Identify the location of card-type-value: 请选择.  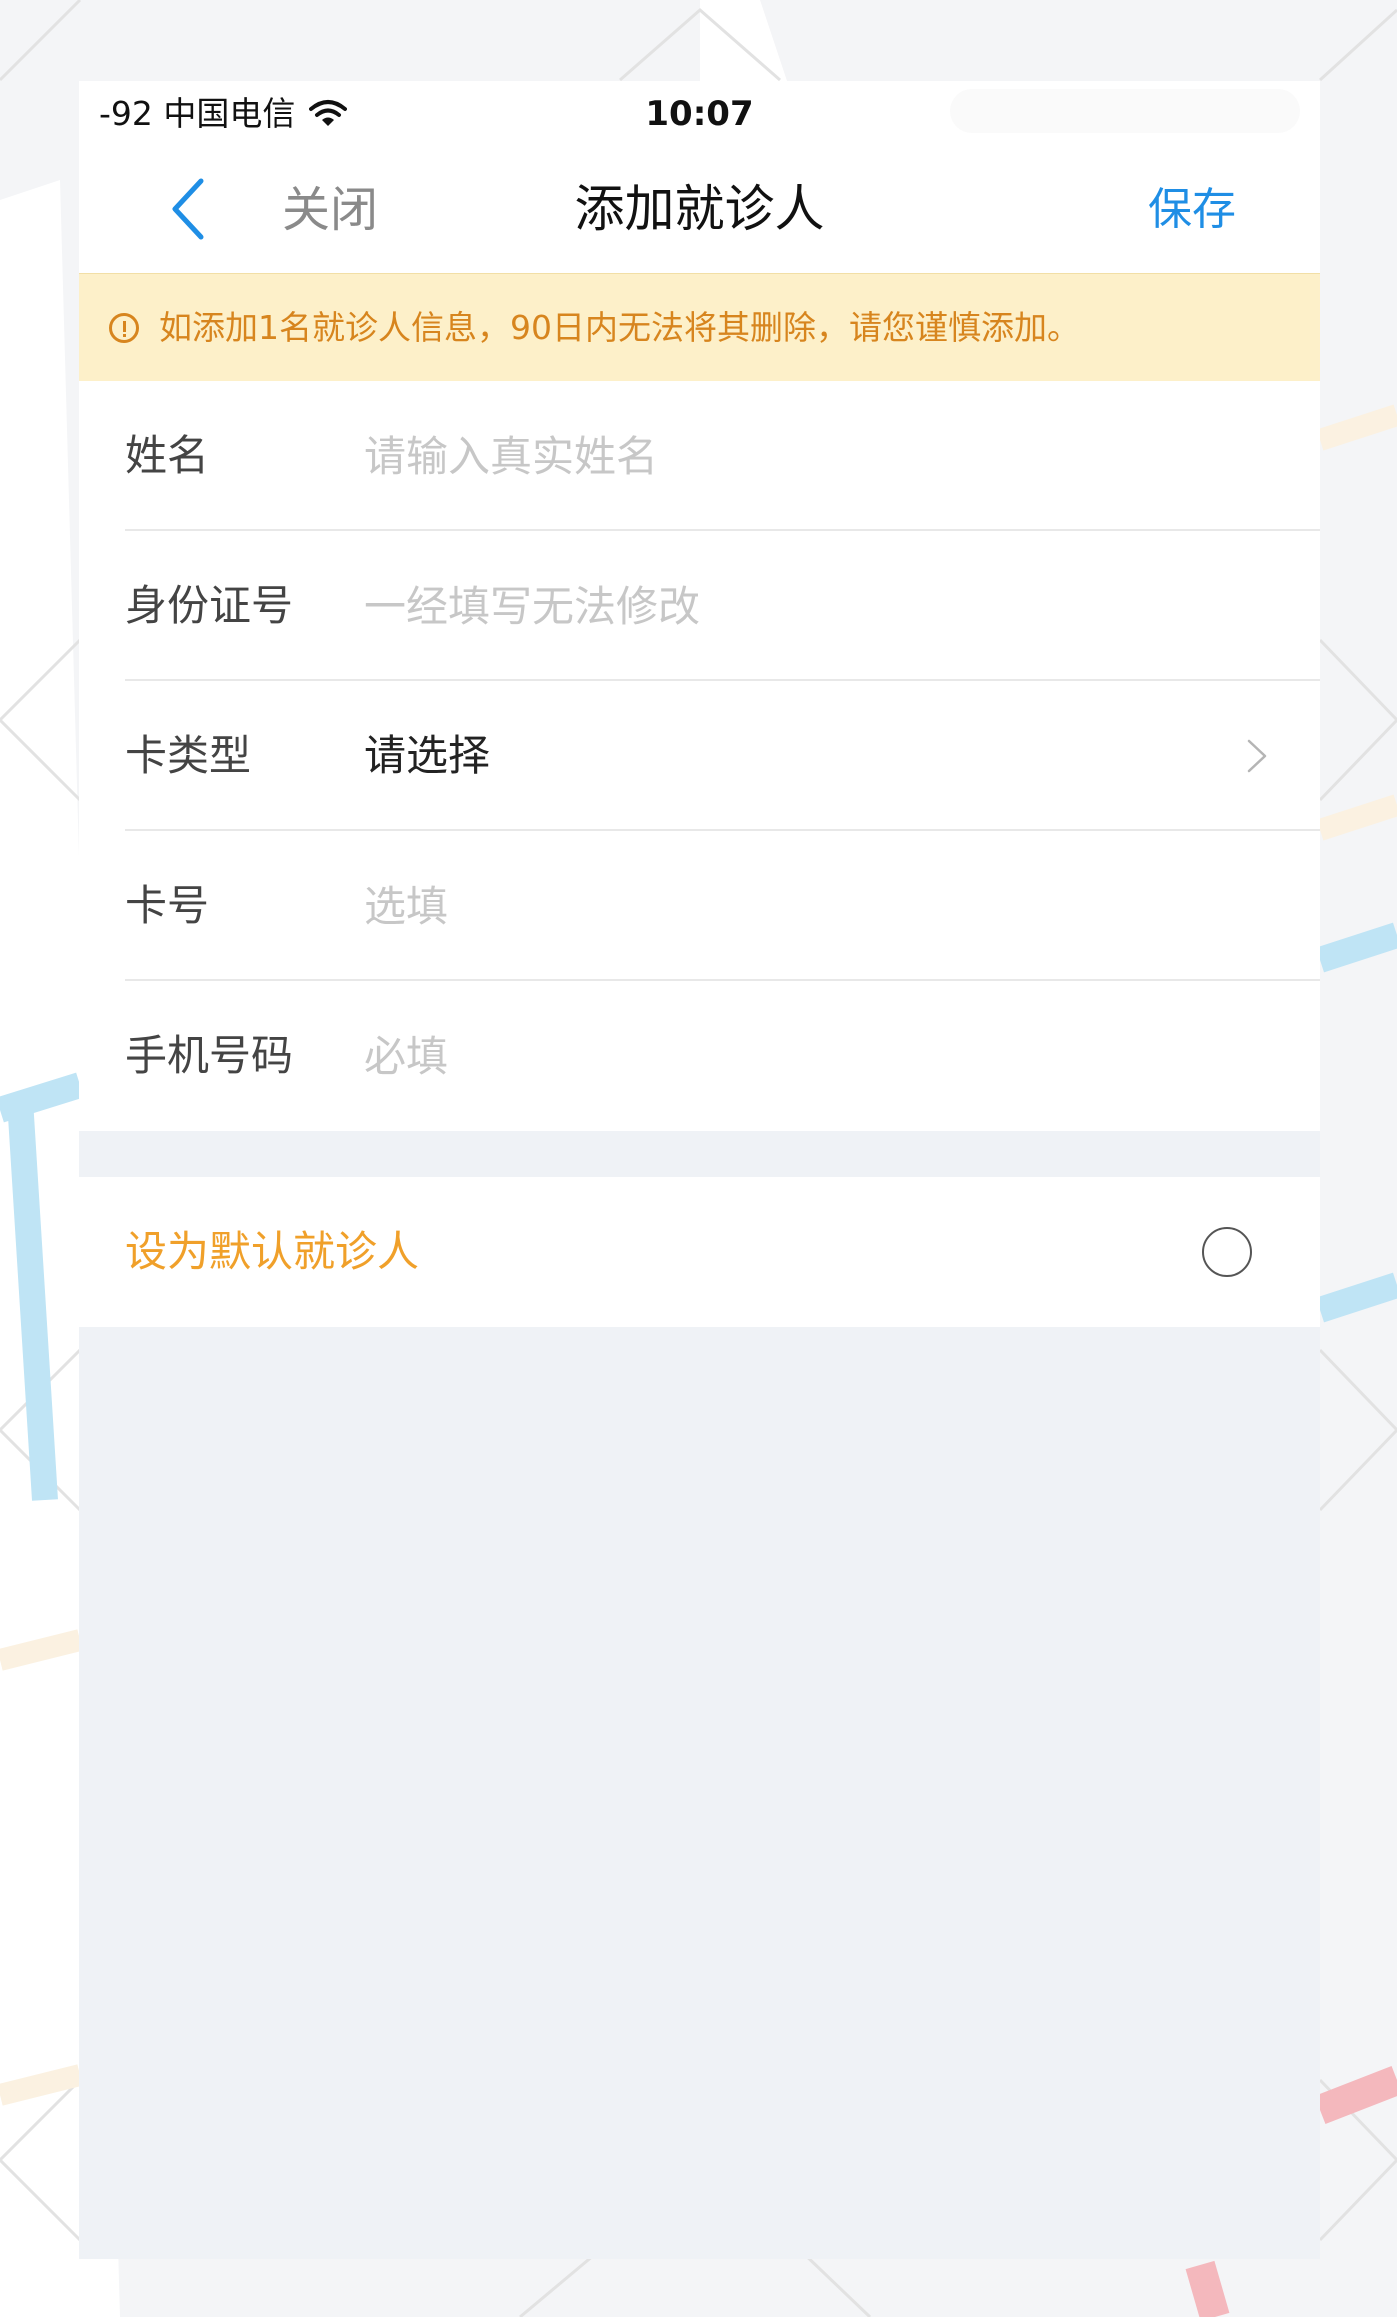
(427, 755).